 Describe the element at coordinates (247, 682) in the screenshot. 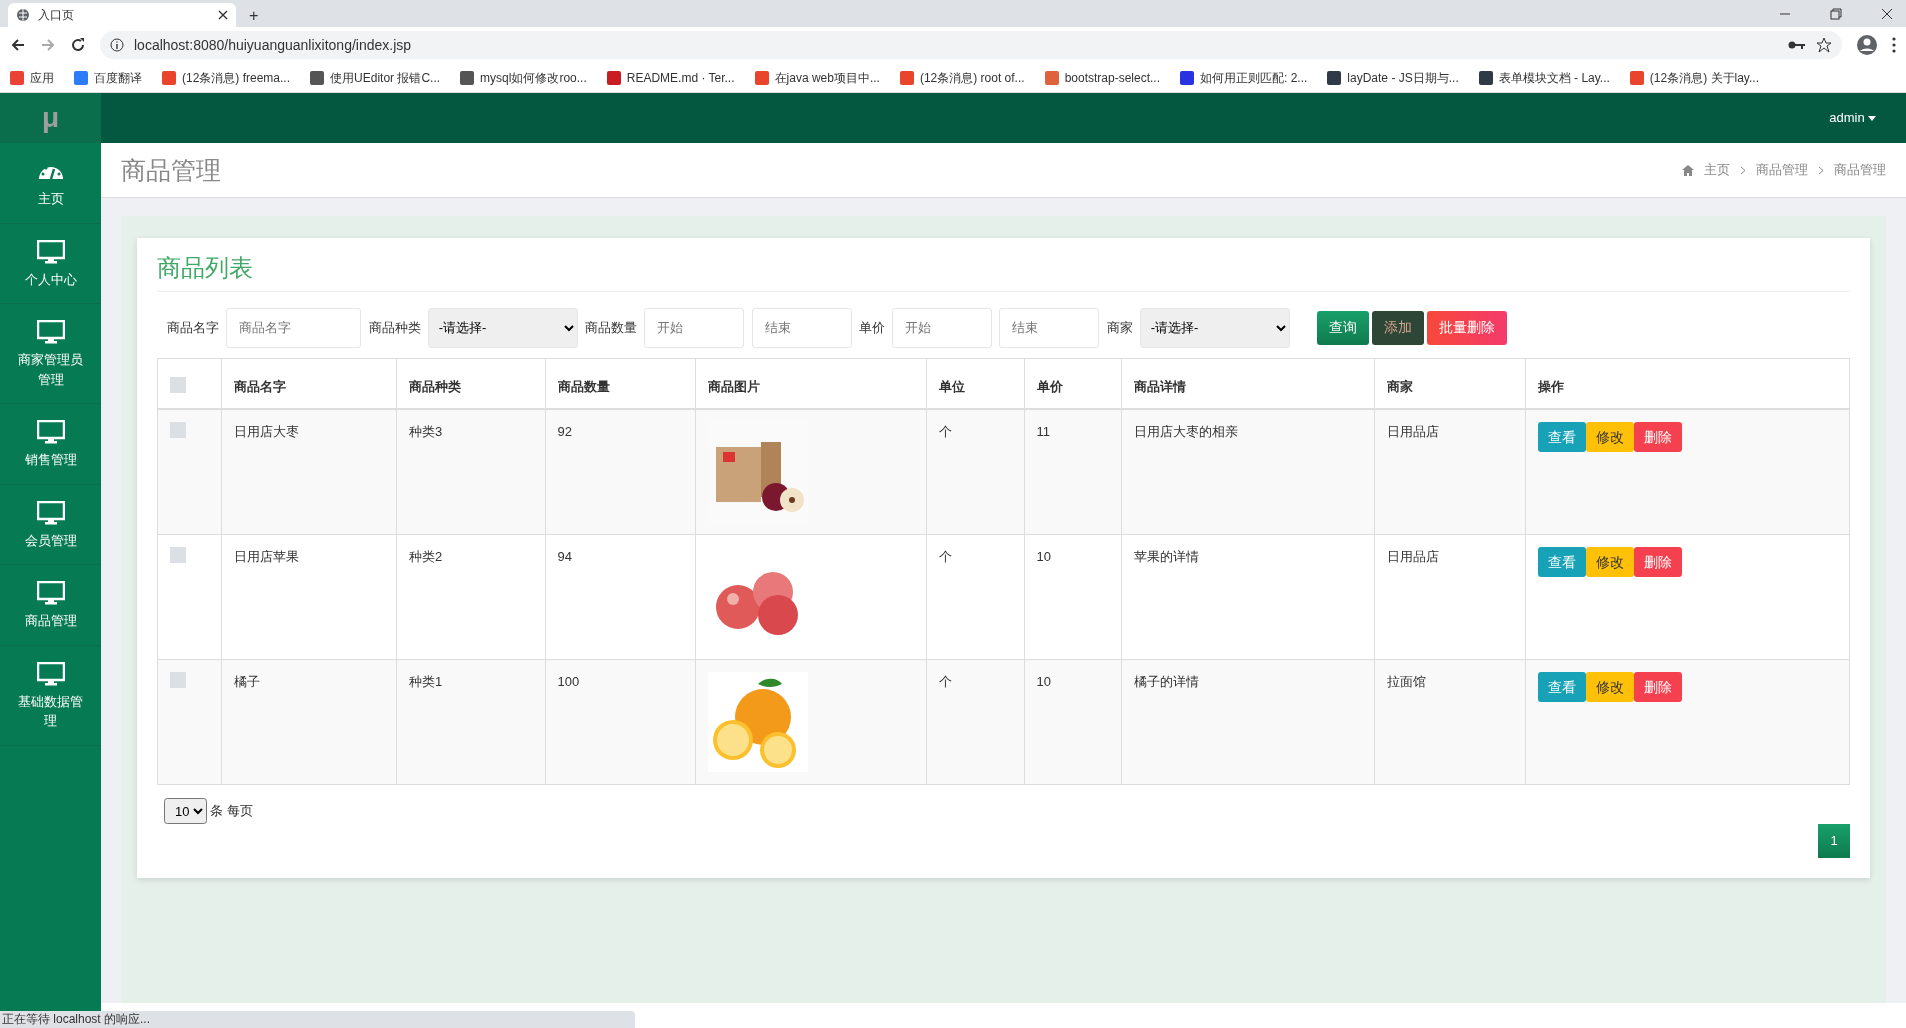

I see `table-cell: 橘子` at that location.